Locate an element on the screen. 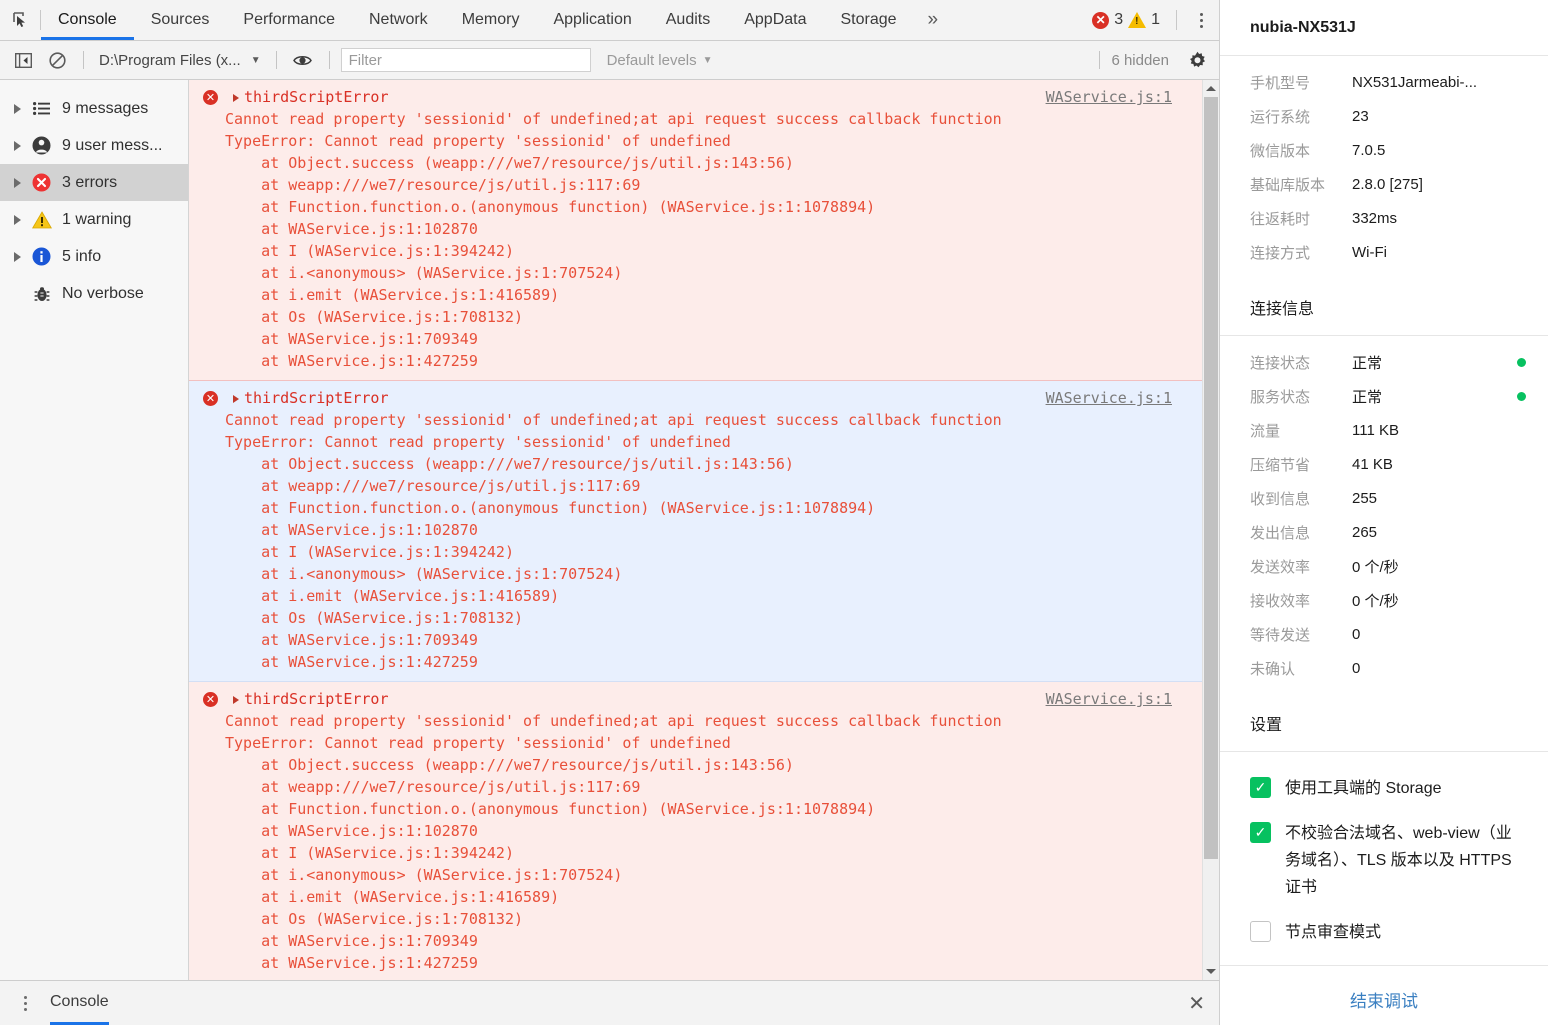  checkbox-unchecked-icon is located at coordinates (1260, 931).